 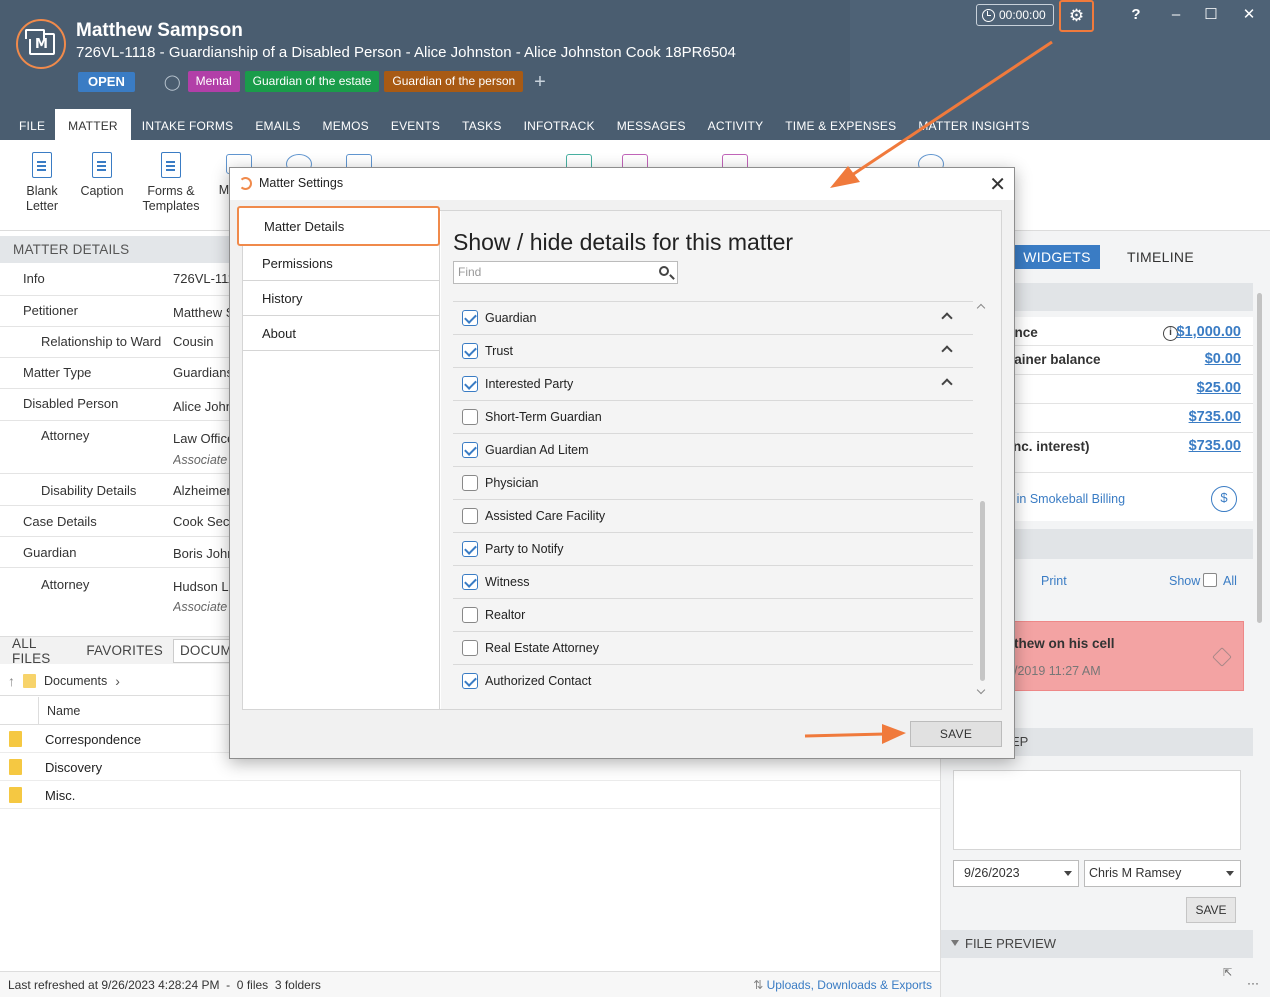 What do you see at coordinates (1162, 873) in the screenshot?
I see `user-select: Chris M Ramsey` at bounding box center [1162, 873].